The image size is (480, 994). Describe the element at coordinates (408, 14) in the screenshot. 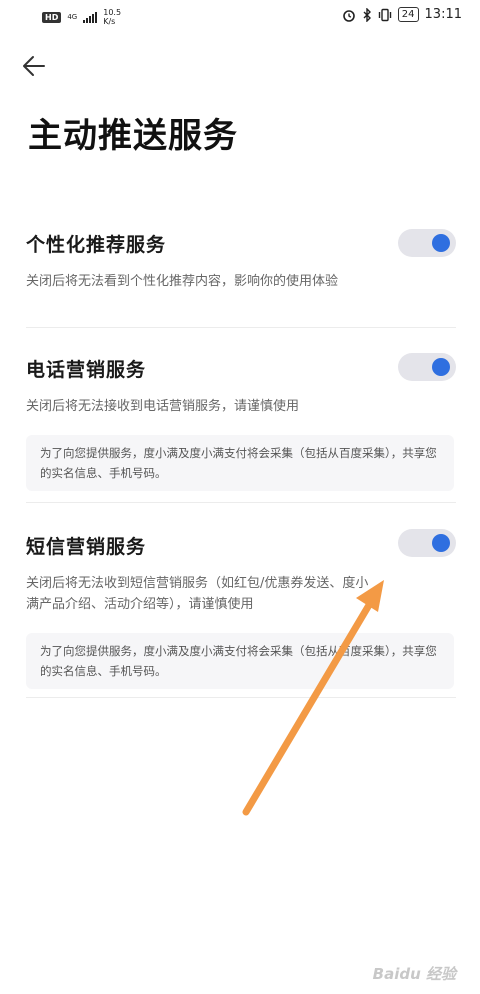

I see `battery-indicator: 24` at that location.